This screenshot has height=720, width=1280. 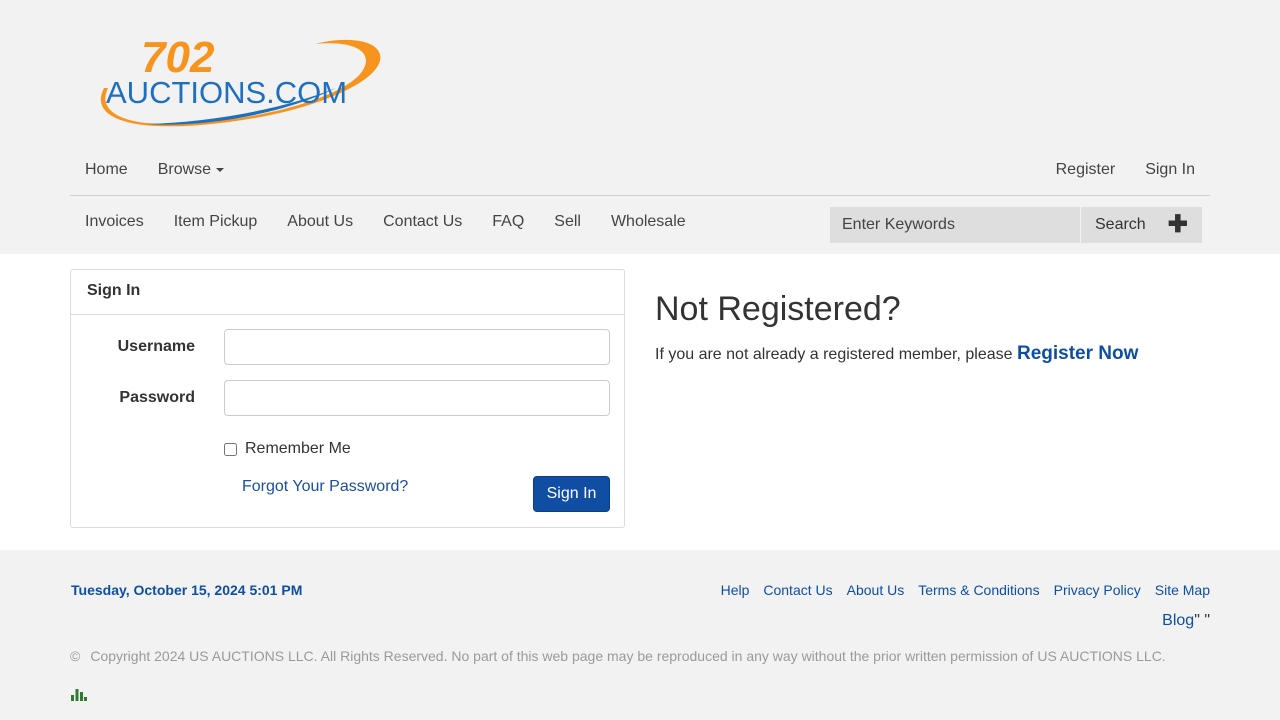 I want to click on forgot-password-link: Forgot Your Password?, so click(x=325, y=487).